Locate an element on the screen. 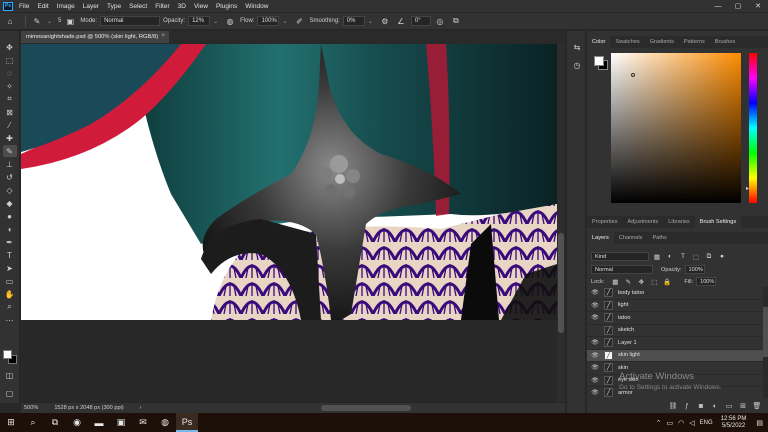 This screenshot has width=768, height=432. layers-scrollbar is located at coordinates (765, 342).